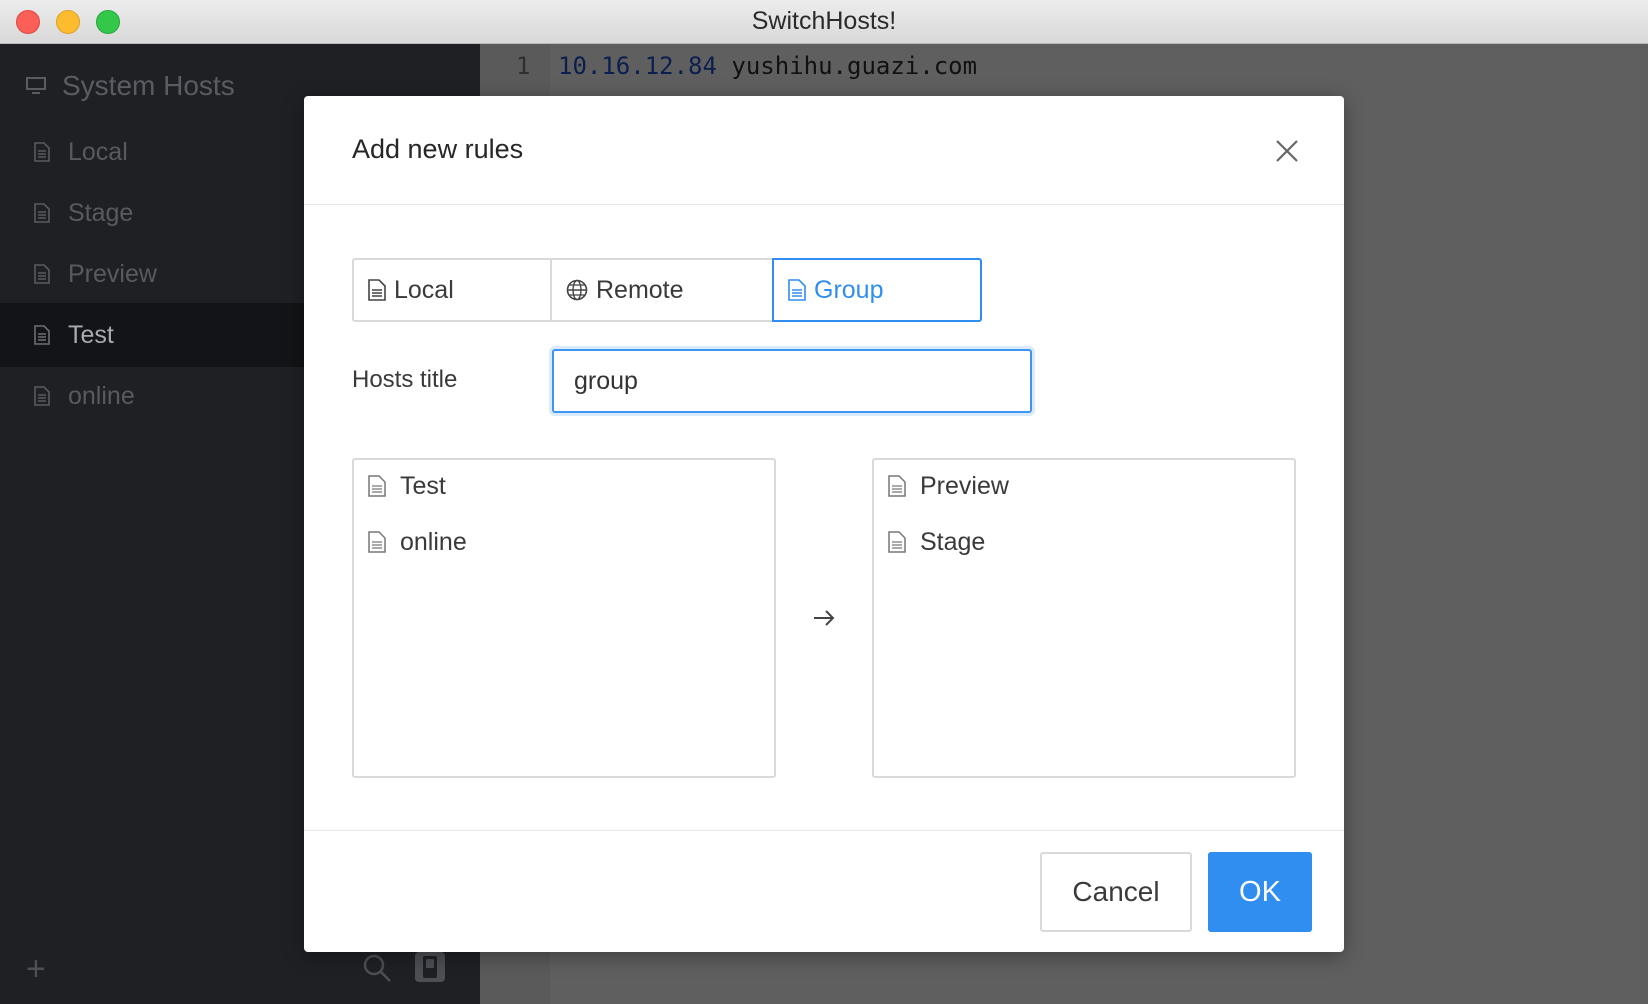 The width and height of the screenshot is (1648, 1004). What do you see at coordinates (1287, 151) in the screenshot?
I see `close-icon` at bounding box center [1287, 151].